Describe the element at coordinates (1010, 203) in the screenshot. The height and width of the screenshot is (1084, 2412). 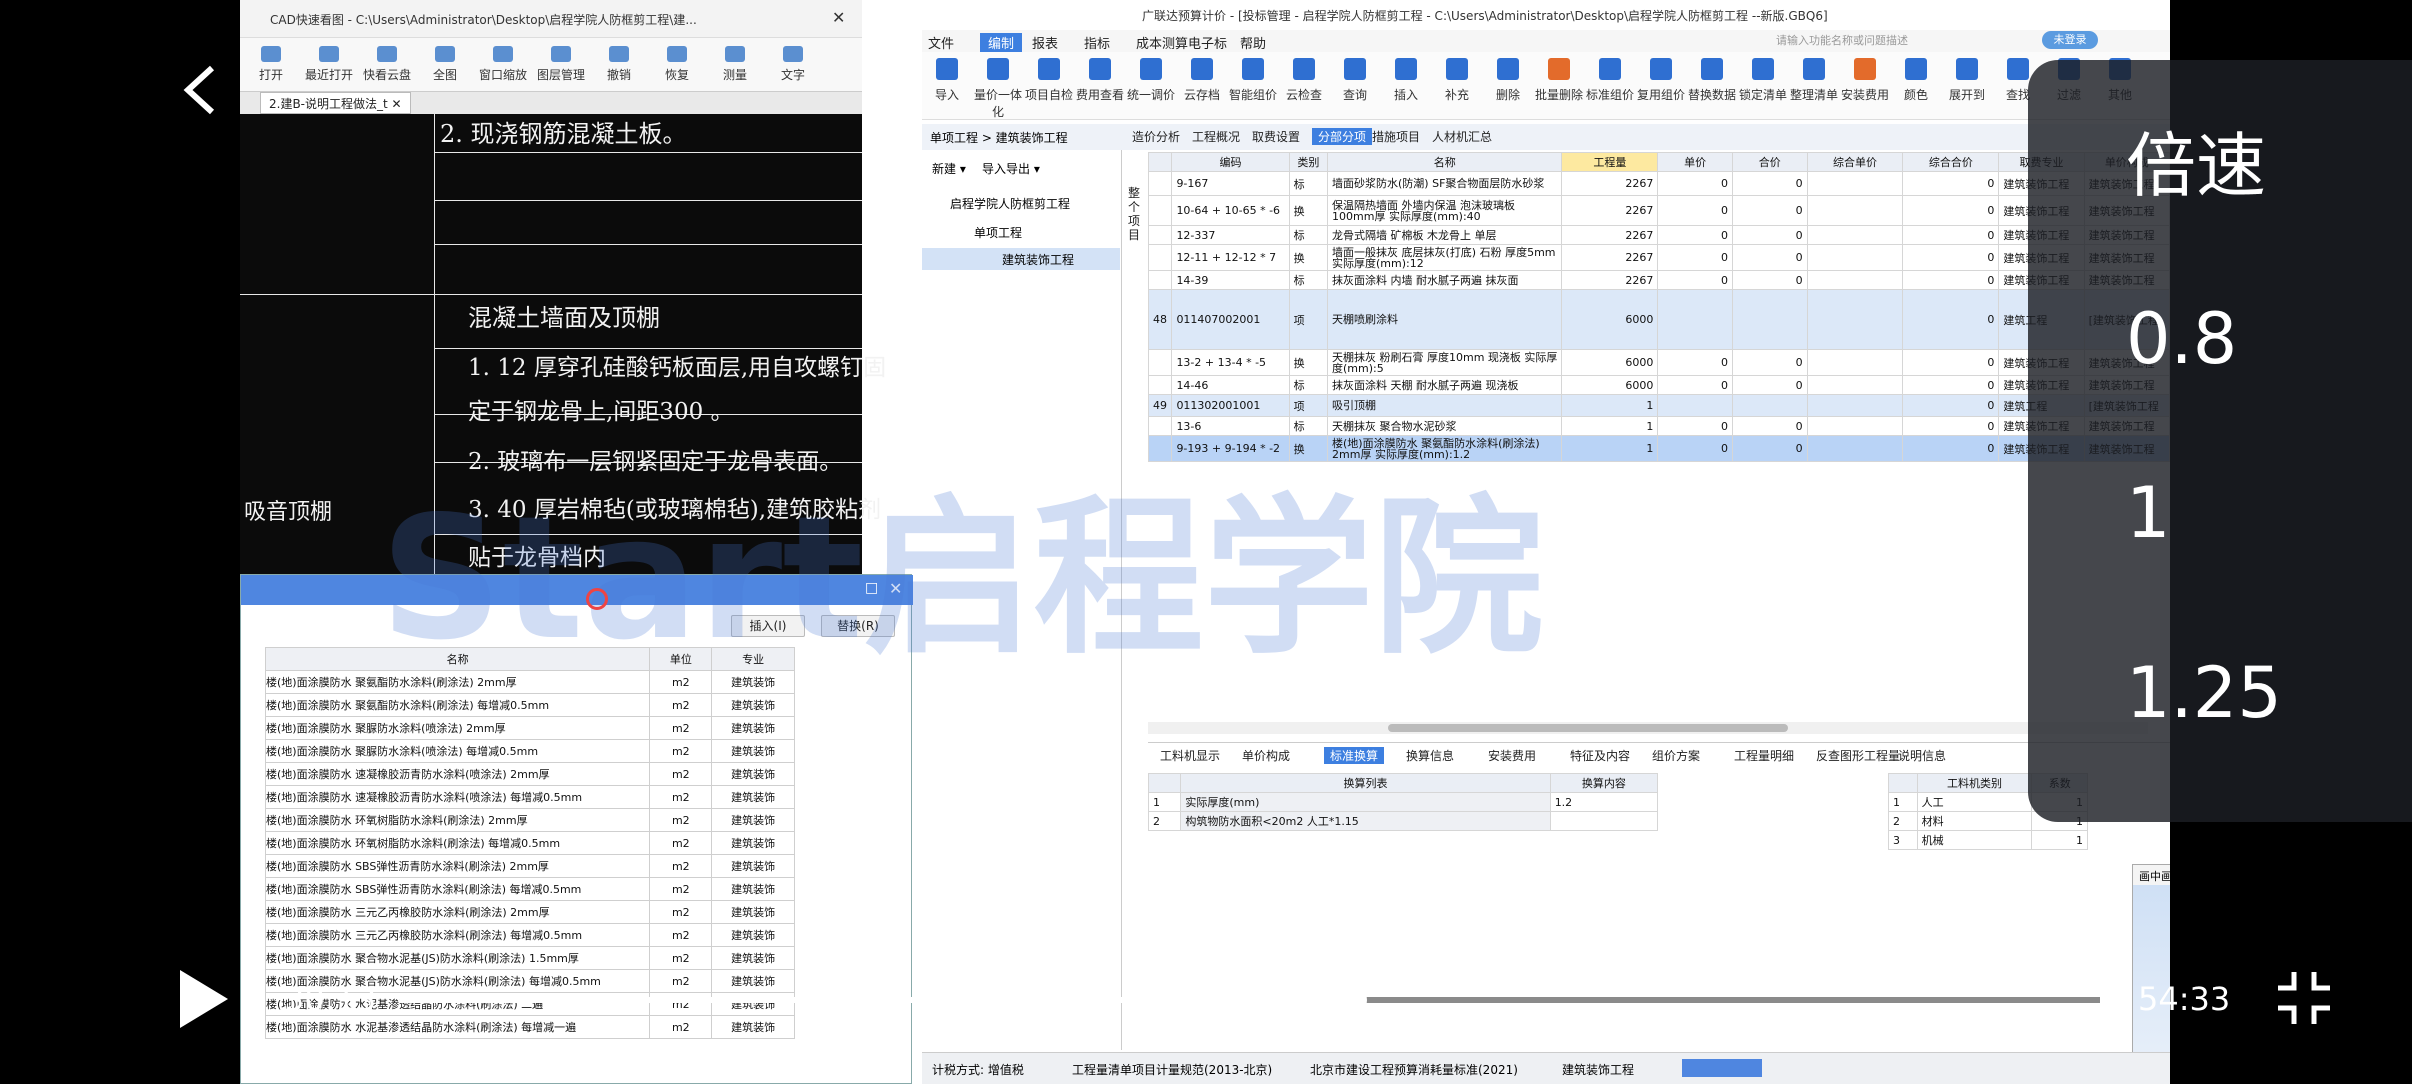
I see `tree-root: 启程学院人防框剪工程` at that location.